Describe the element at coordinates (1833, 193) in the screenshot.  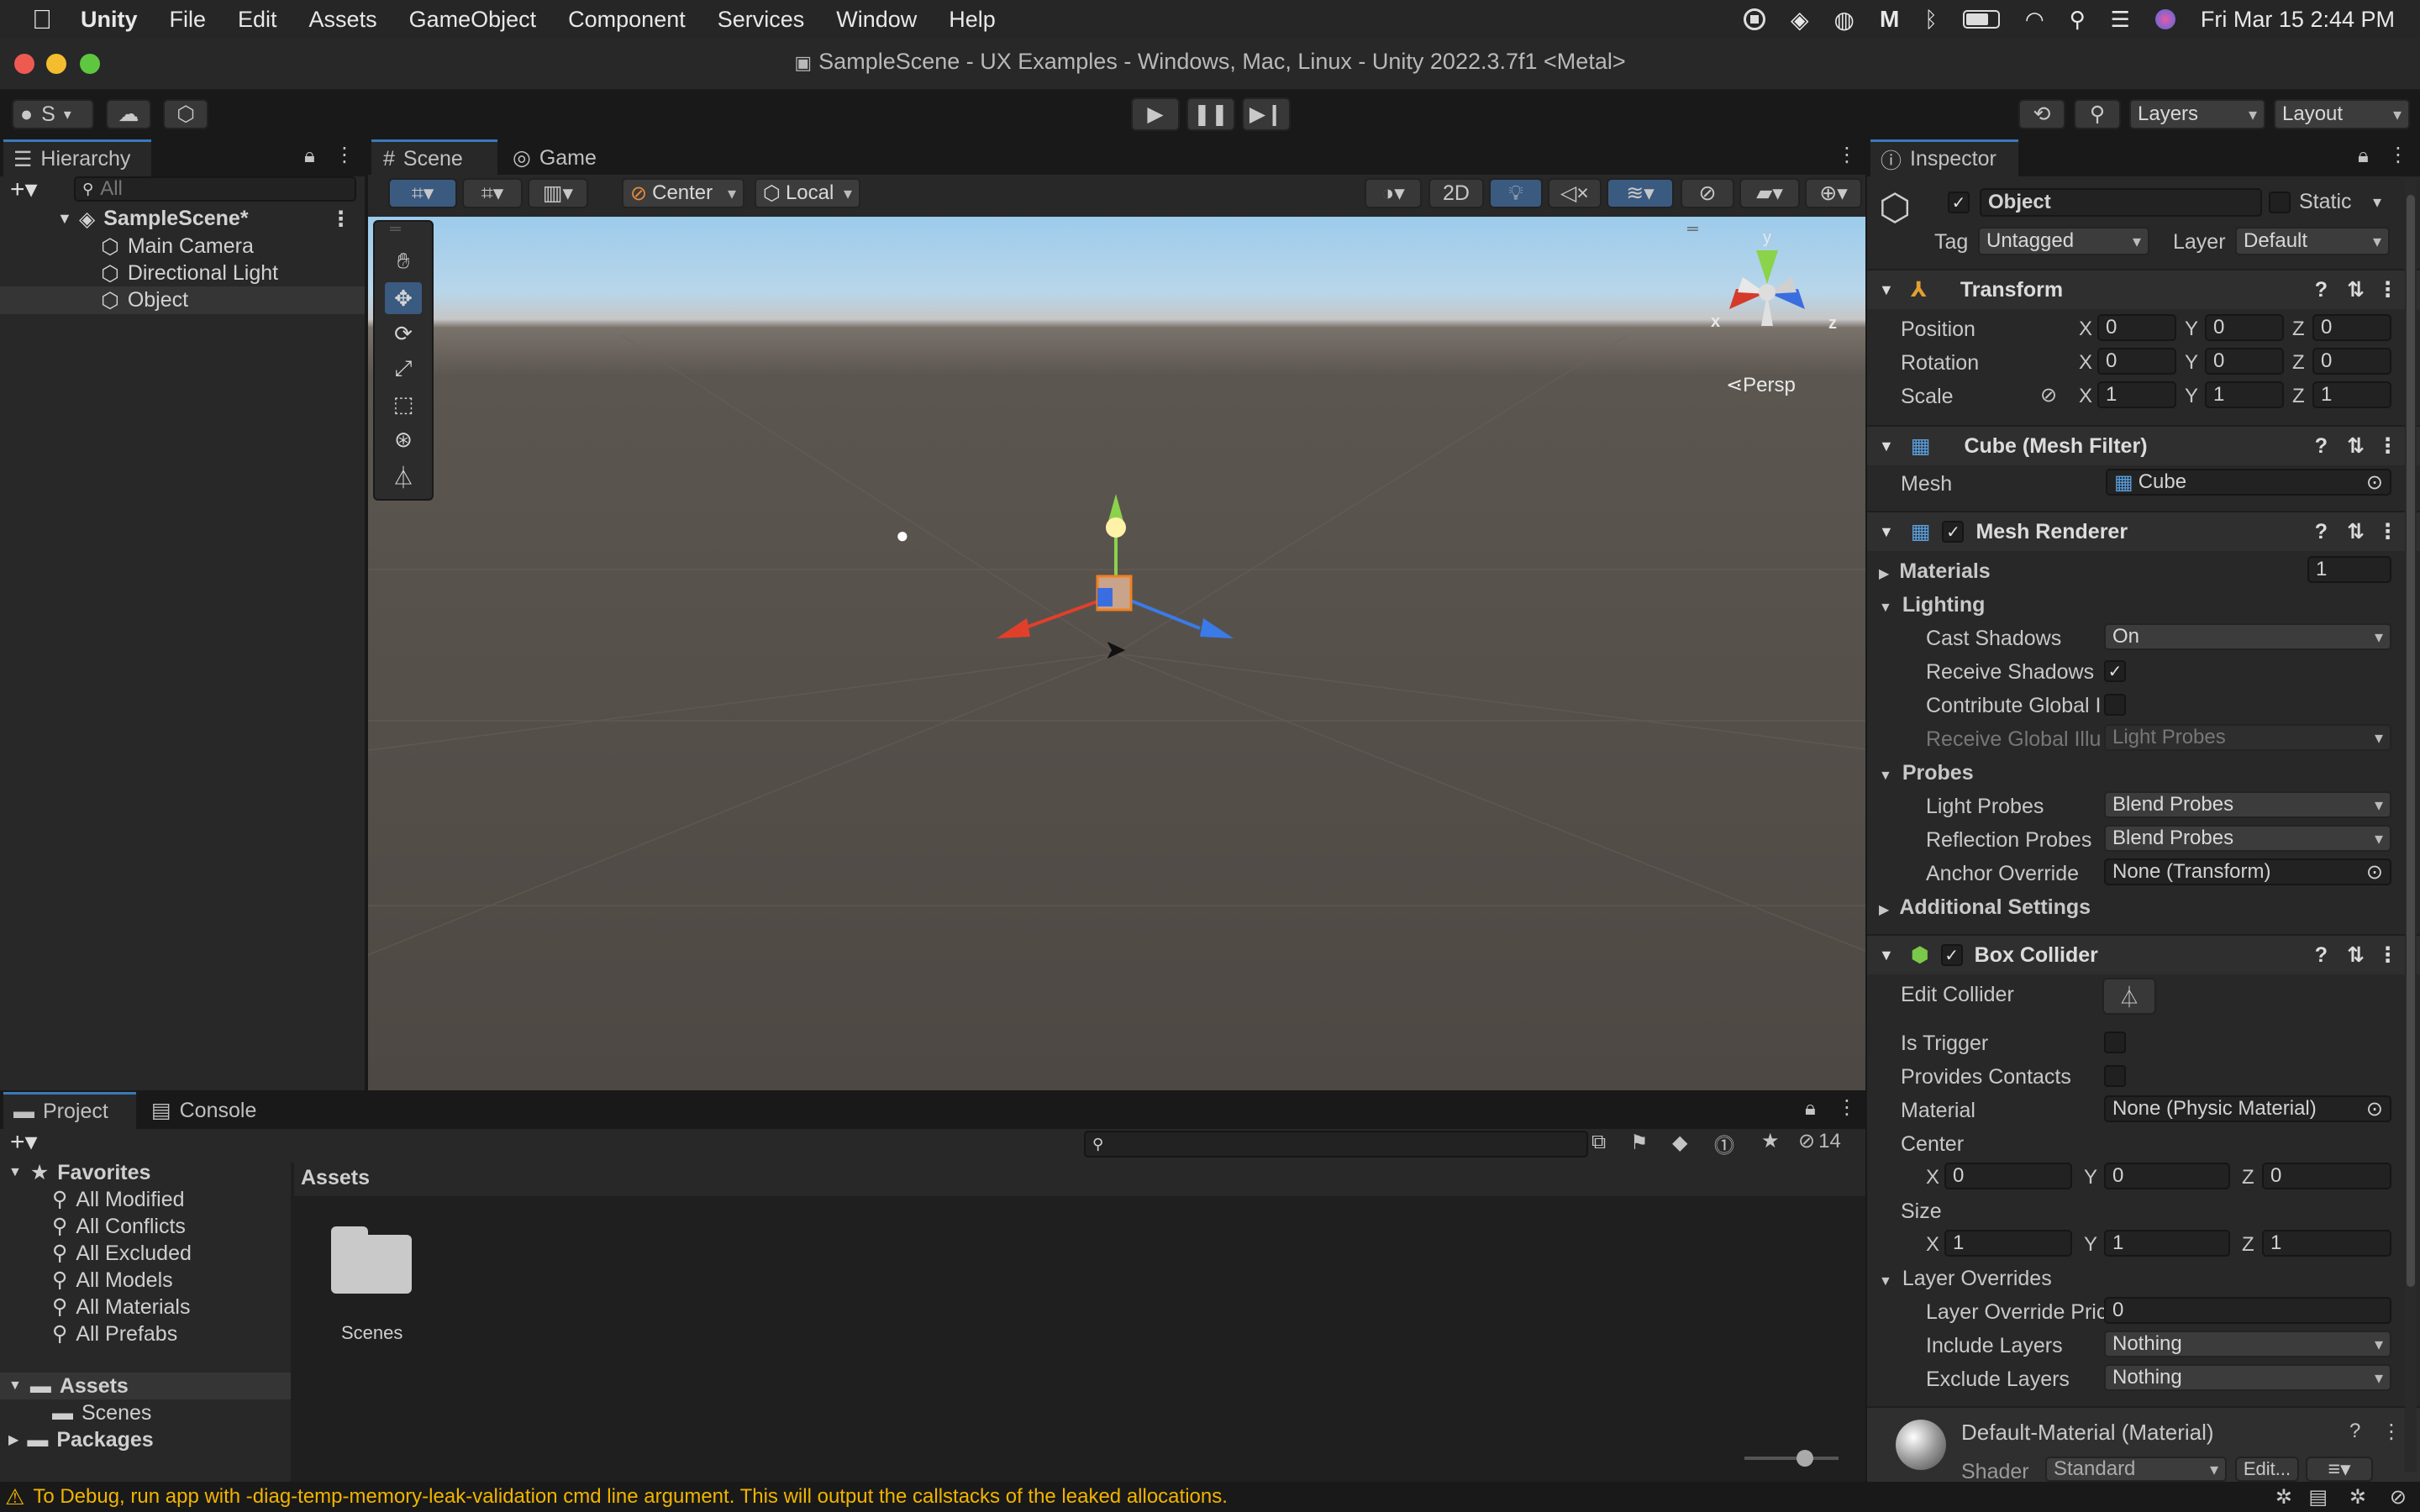
I see `gizmos-dropdown: ⊕▾` at that location.